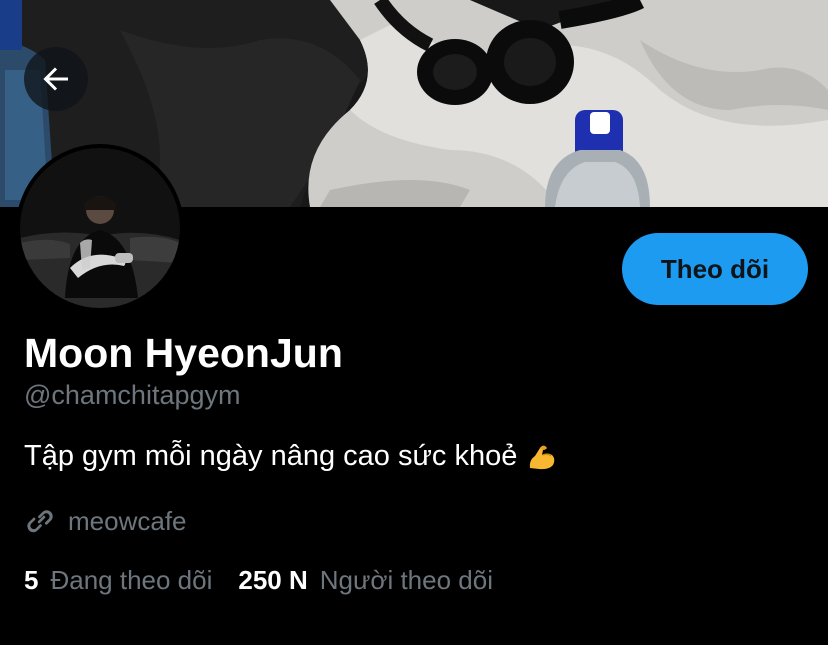 The width and height of the screenshot is (828, 645). What do you see at coordinates (132, 395) in the screenshot?
I see `profile-handle: @chamchitapgym` at bounding box center [132, 395].